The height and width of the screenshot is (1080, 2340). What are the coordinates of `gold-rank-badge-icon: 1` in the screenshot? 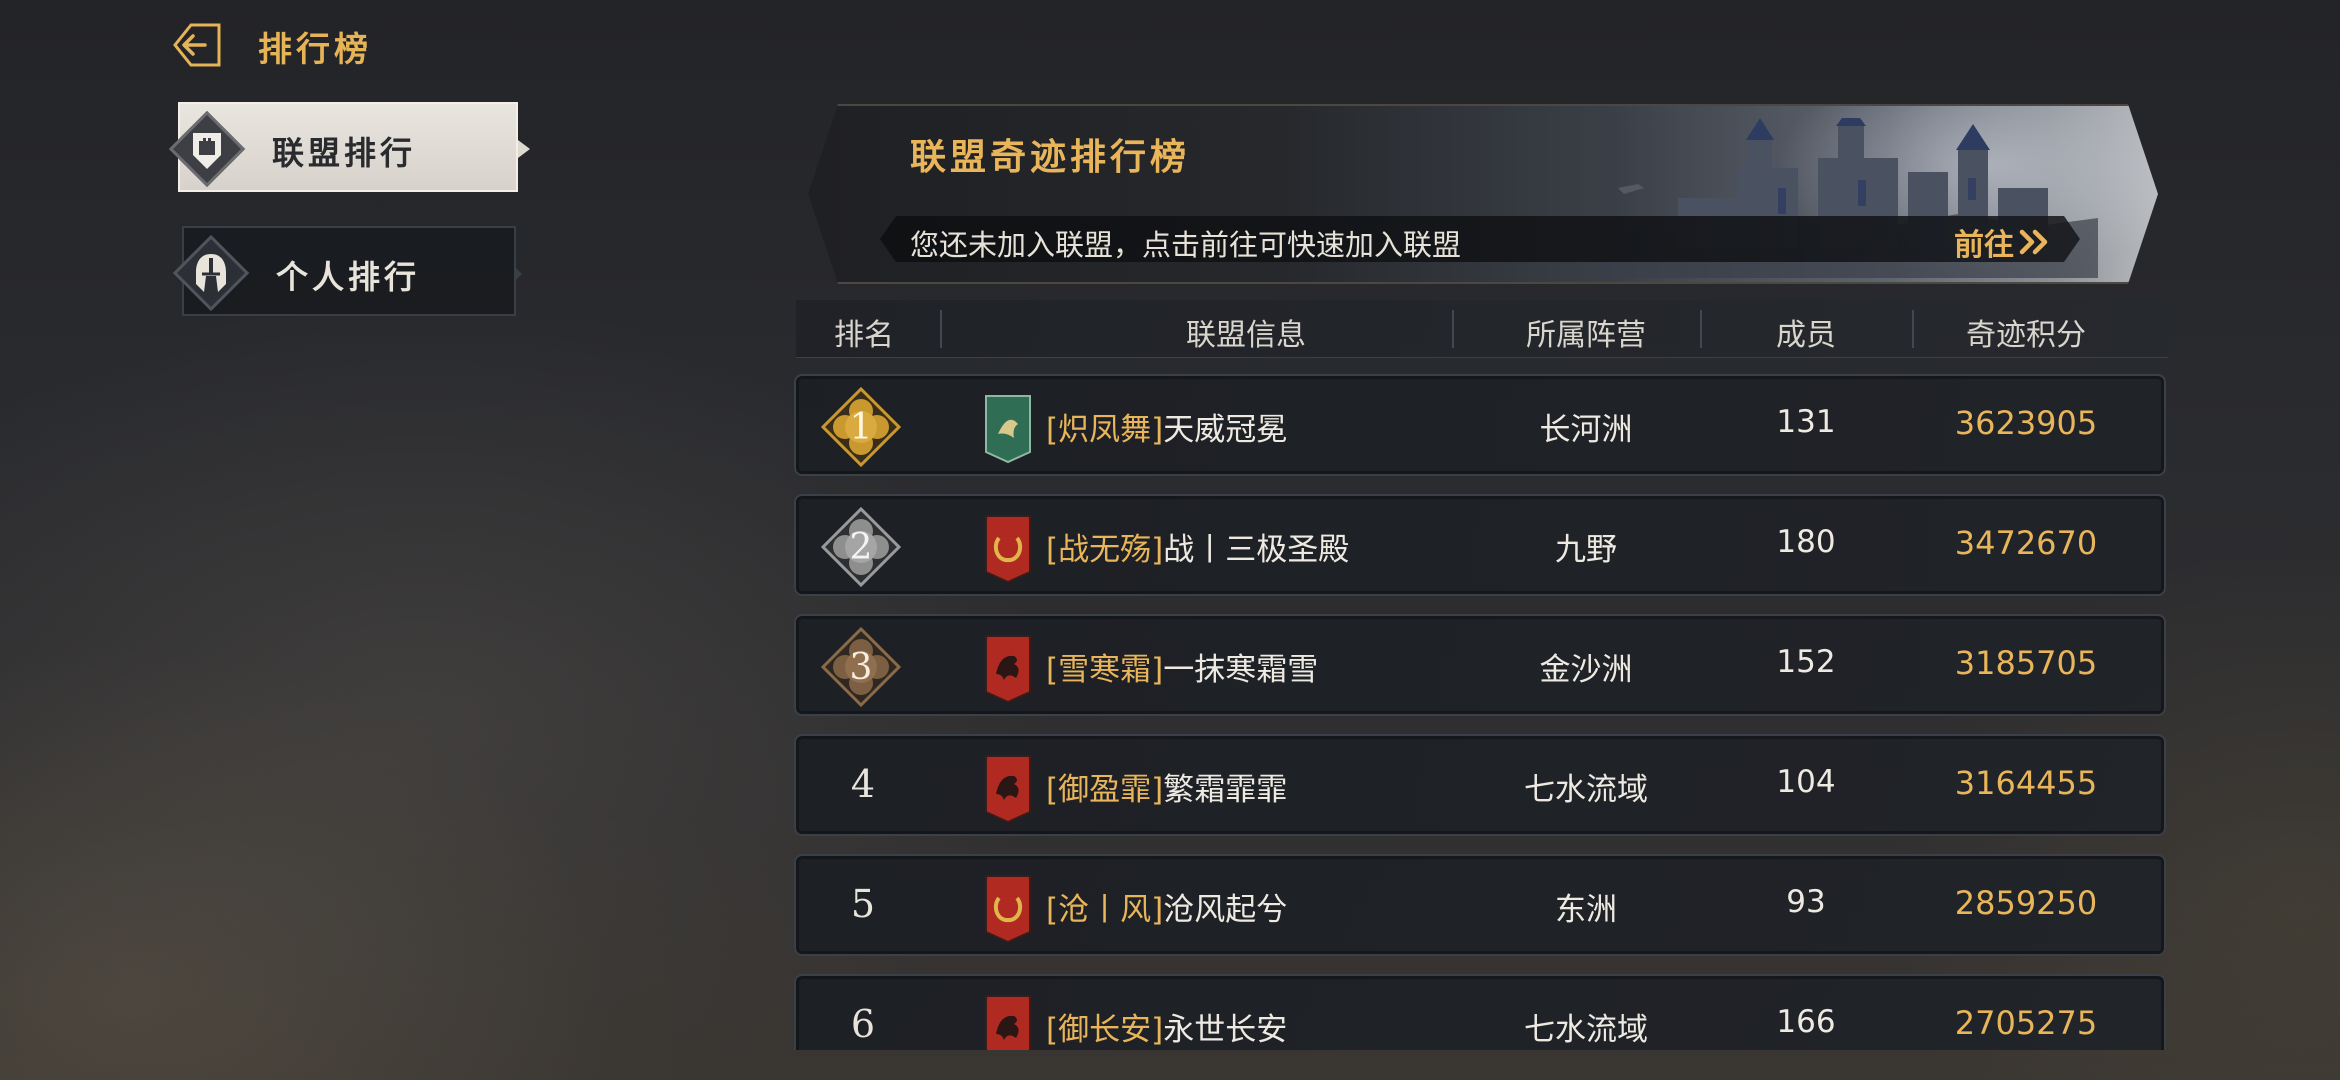 It's located at (861, 427).